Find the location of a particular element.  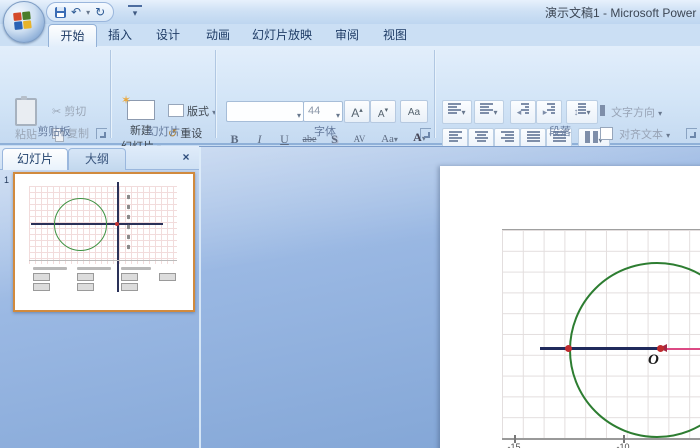

thumb-y-axis is located at coordinates (118, 237).